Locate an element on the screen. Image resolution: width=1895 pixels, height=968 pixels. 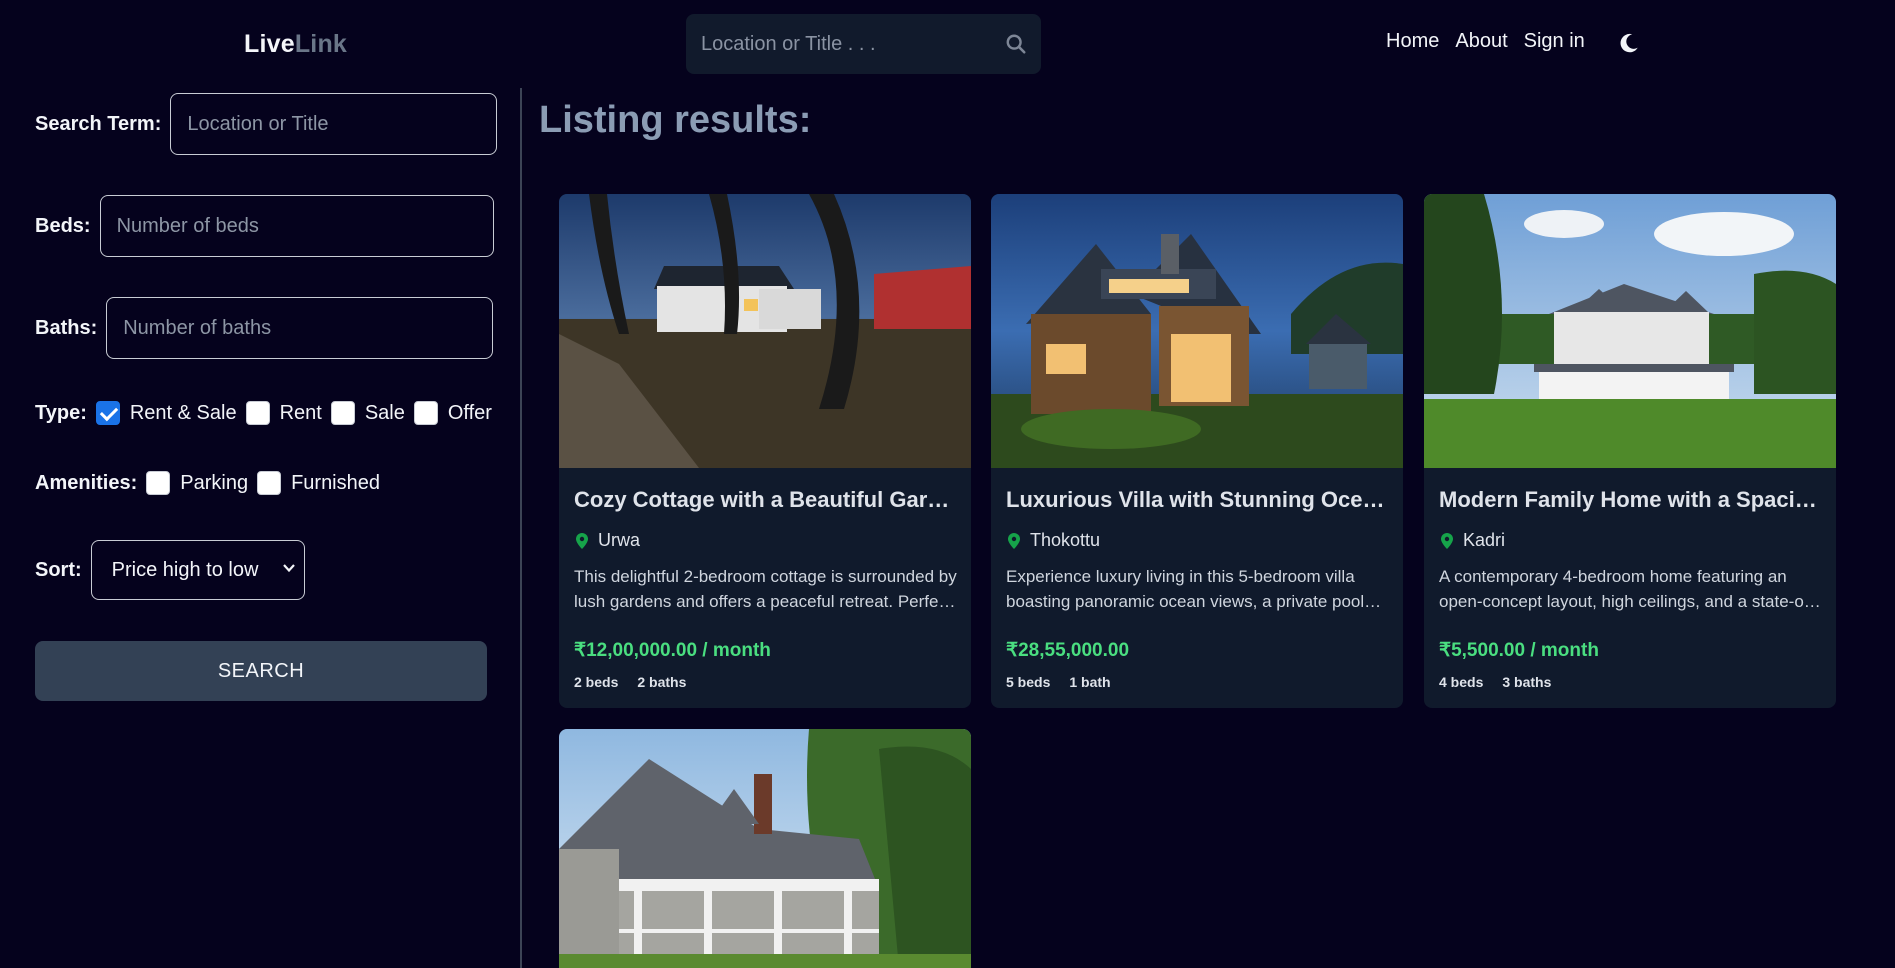
type-option-rent: Rent is located at coordinates (283, 413).